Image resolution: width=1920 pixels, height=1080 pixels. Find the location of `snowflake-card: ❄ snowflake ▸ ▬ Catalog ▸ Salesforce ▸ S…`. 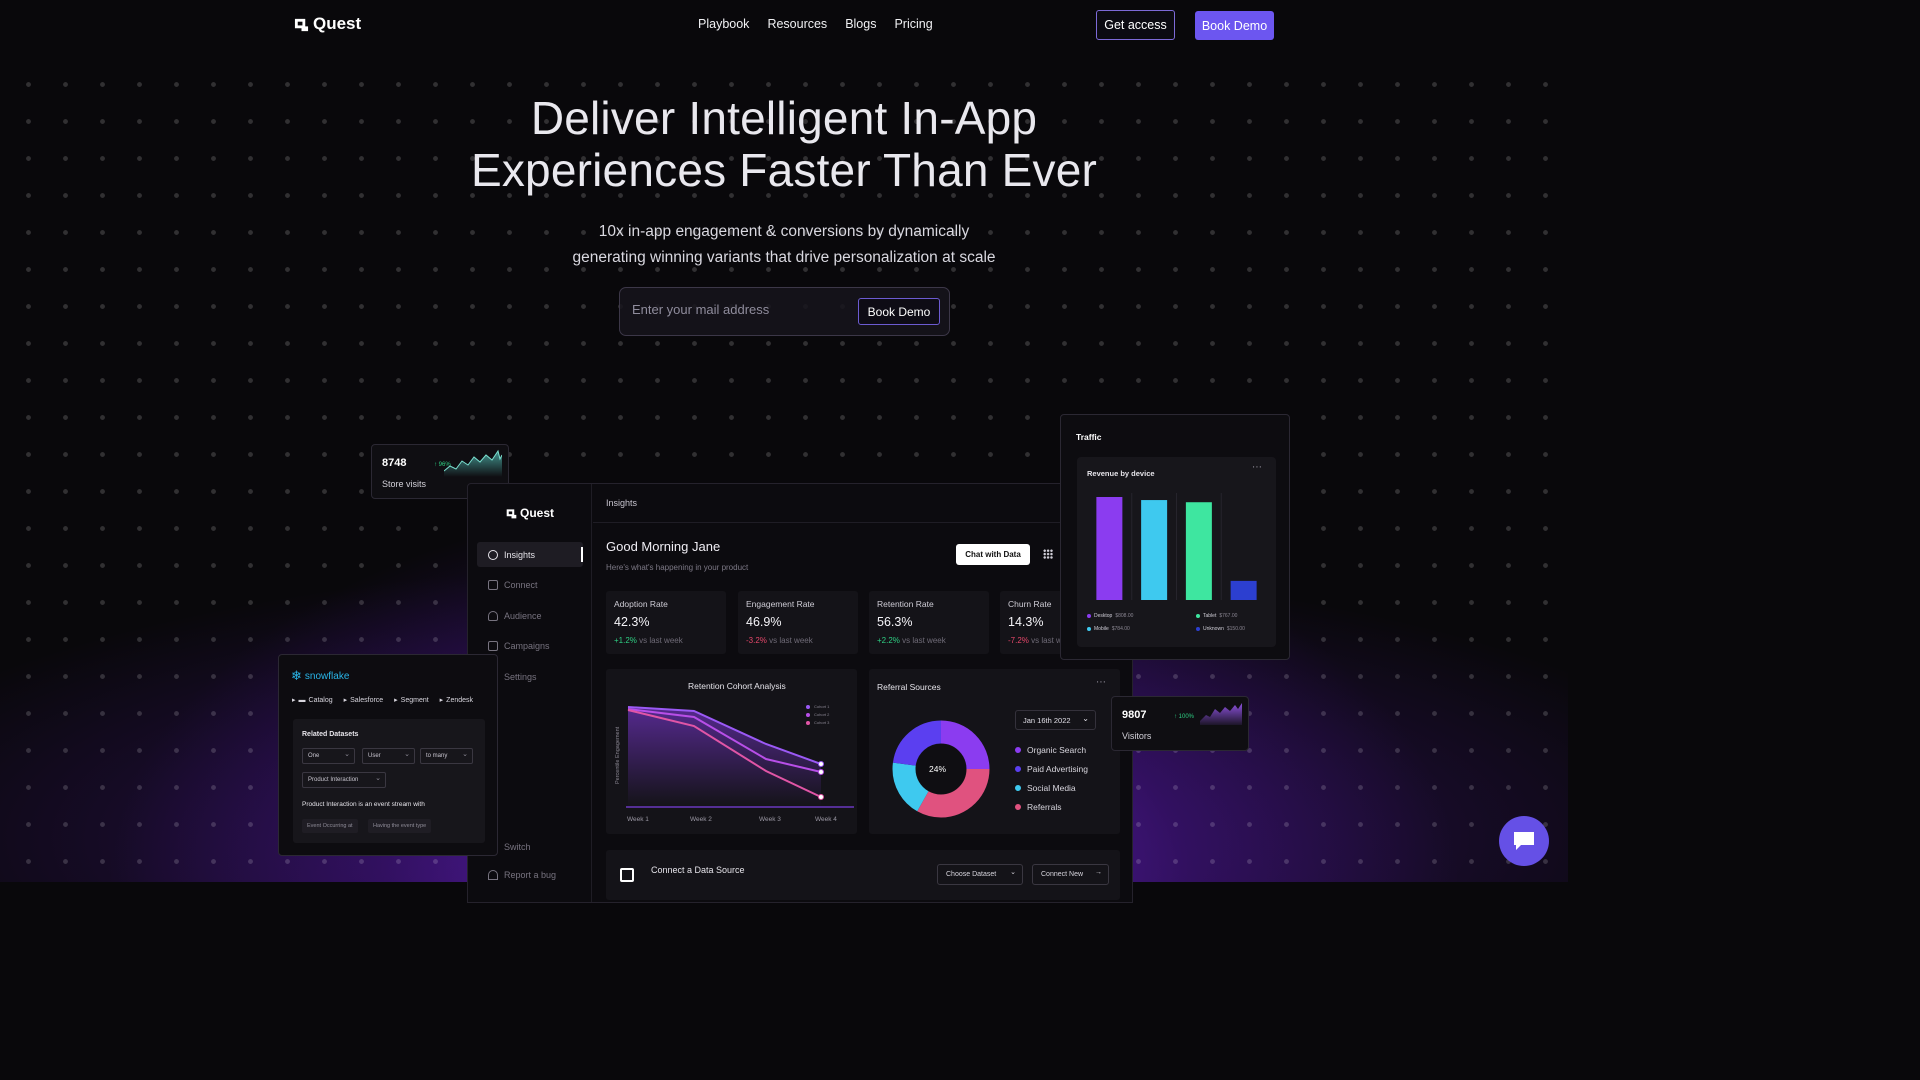

snowflake-card: ❄ snowflake ▸ ▬ Catalog ▸ Salesforce ▸ S… is located at coordinates (388, 755).